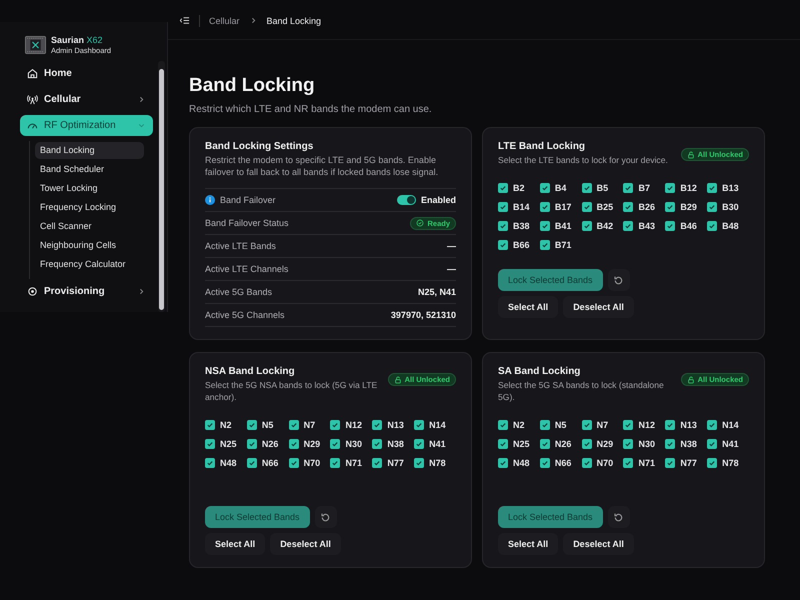 This screenshot has height=600, width=800. I want to click on band-checkbox: N25, so click(519, 443).